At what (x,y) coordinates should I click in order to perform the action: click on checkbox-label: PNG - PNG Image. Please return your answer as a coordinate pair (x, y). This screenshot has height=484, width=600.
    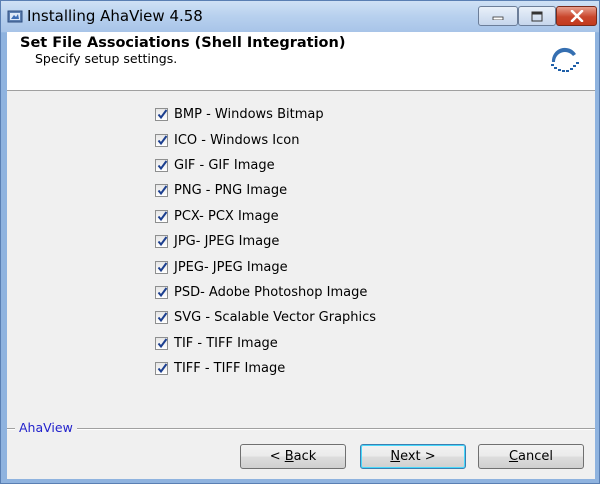
    Looking at the image, I should click on (231, 191).